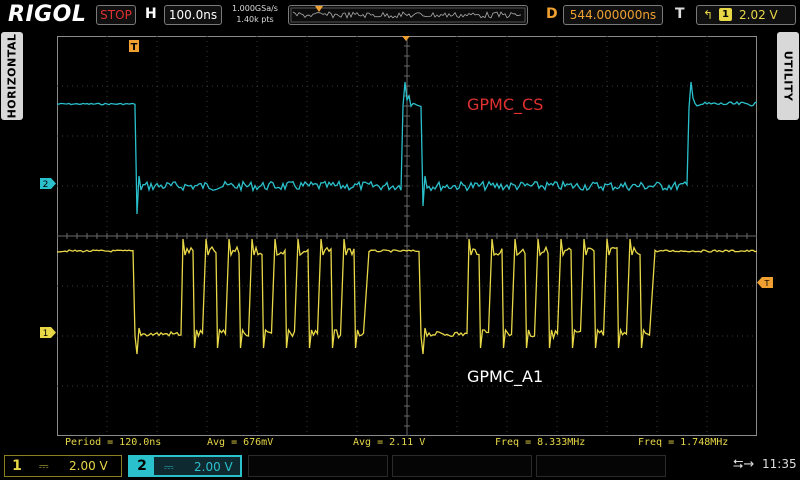 The width and height of the screenshot is (800, 480). I want to click on channel-1-offset-marker: 1, so click(48, 333).